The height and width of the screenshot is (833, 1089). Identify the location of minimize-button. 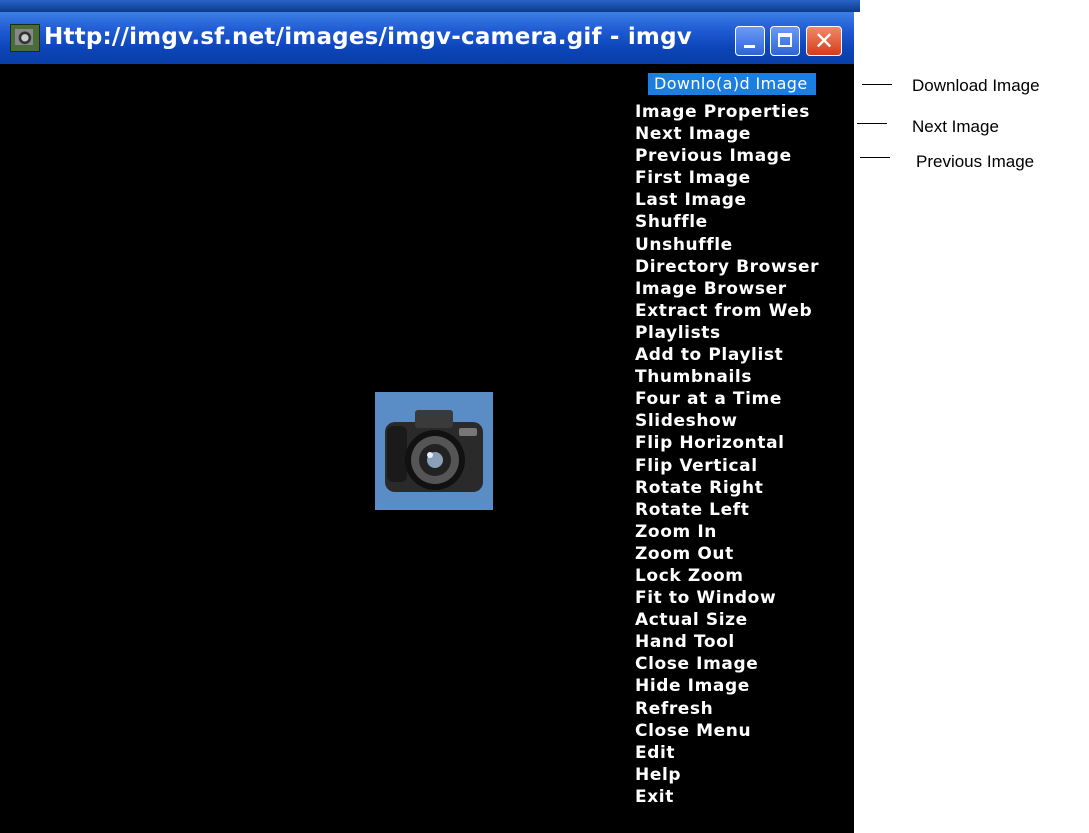
(750, 41).